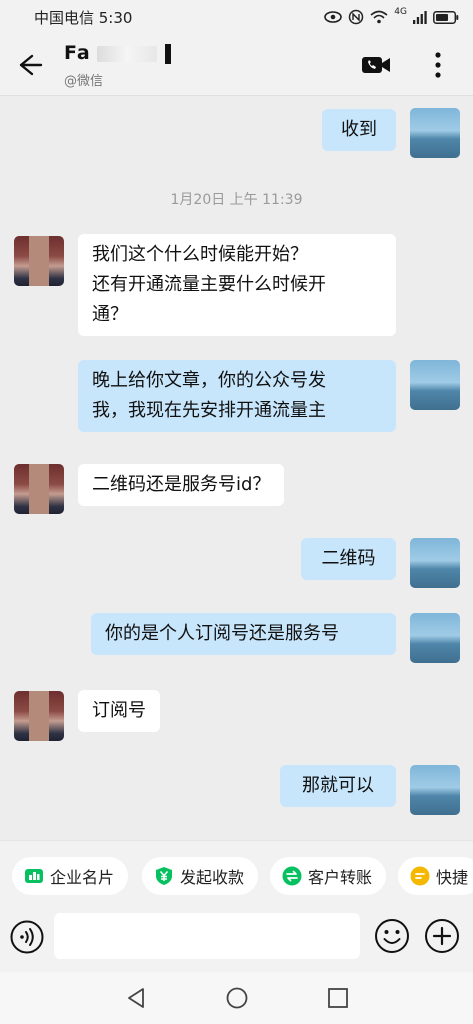 Image resolution: width=473 pixels, height=1024 pixels. I want to click on name-redaction-bar, so click(167, 53).